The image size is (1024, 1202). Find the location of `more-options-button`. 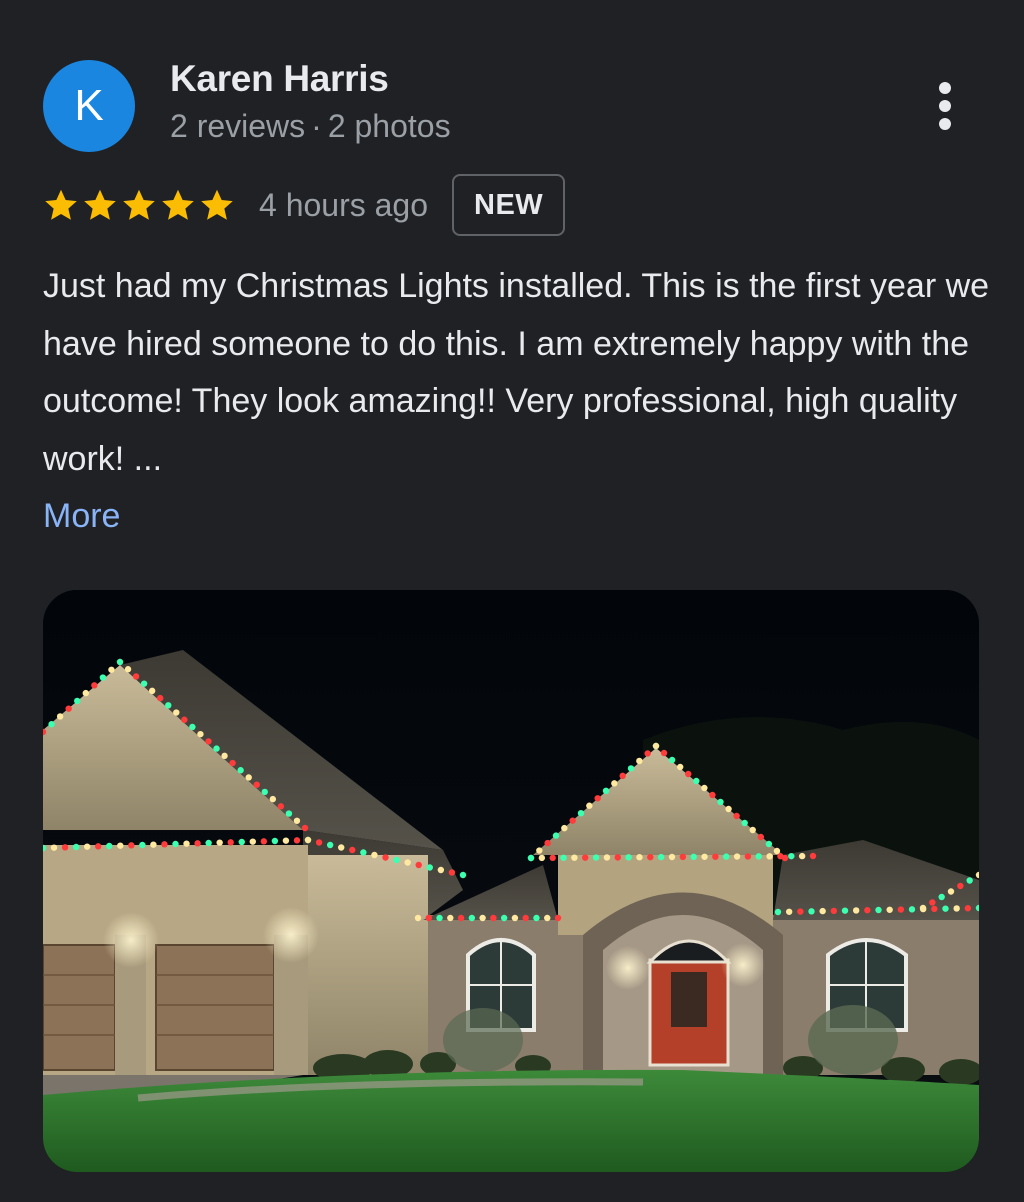

more-options-button is located at coordinates (945, 106).